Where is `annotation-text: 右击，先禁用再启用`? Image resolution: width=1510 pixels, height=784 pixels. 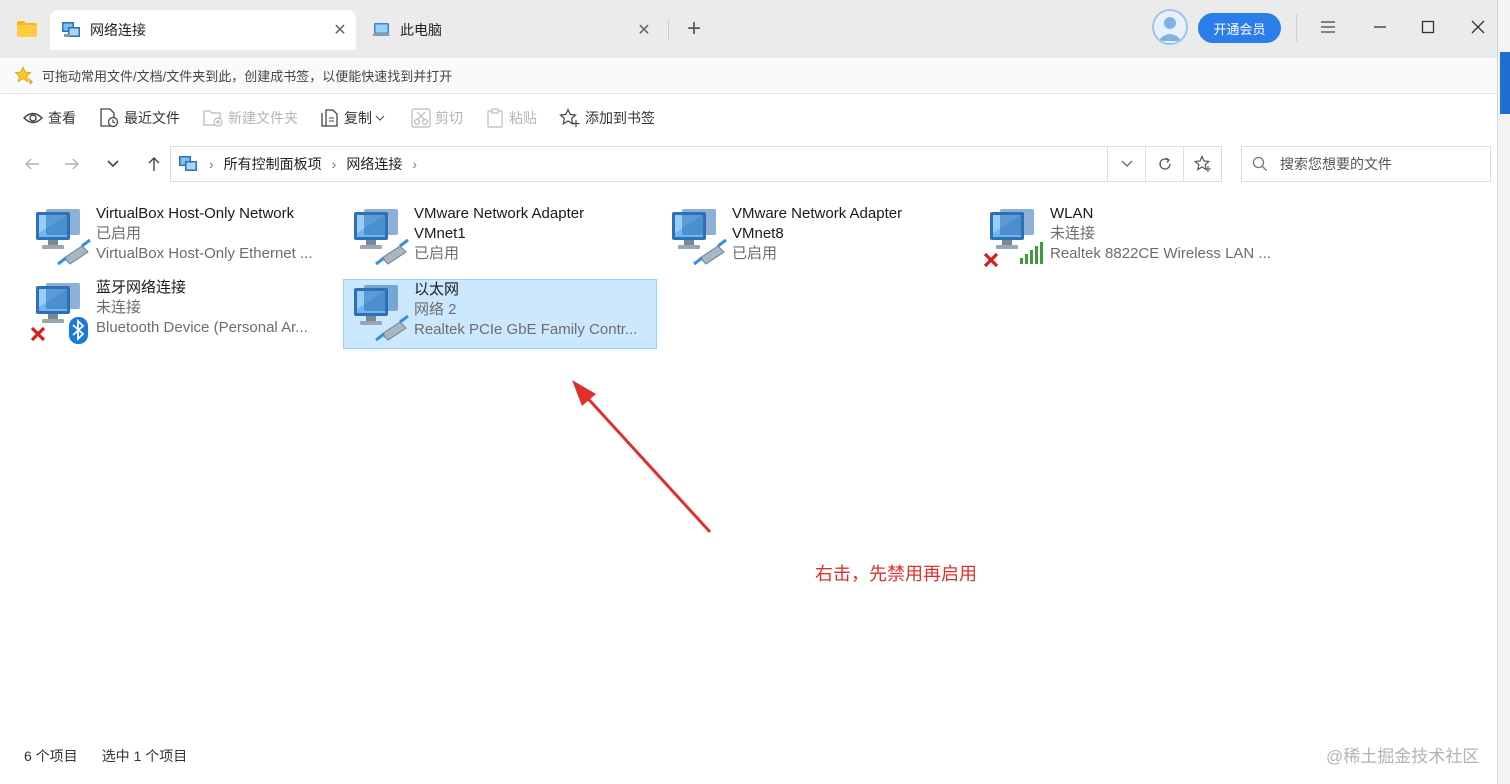
annotation-text: 右击，先禁用再启用 is located at coordinates (896, 574).